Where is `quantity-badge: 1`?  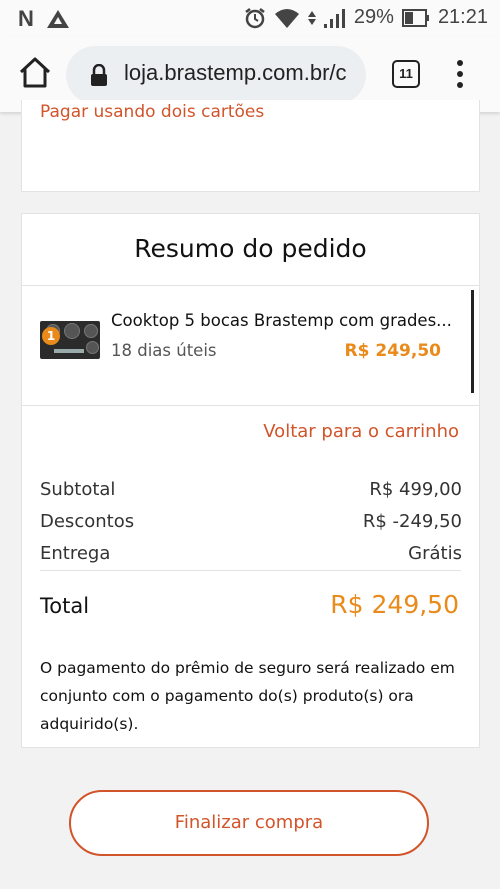
quantity-badge: 1 is located at coordinates (51, 336).